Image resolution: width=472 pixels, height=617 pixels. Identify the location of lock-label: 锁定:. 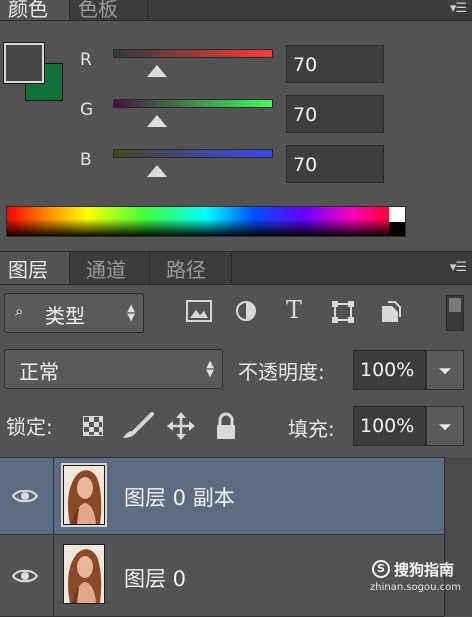
(29, 427).